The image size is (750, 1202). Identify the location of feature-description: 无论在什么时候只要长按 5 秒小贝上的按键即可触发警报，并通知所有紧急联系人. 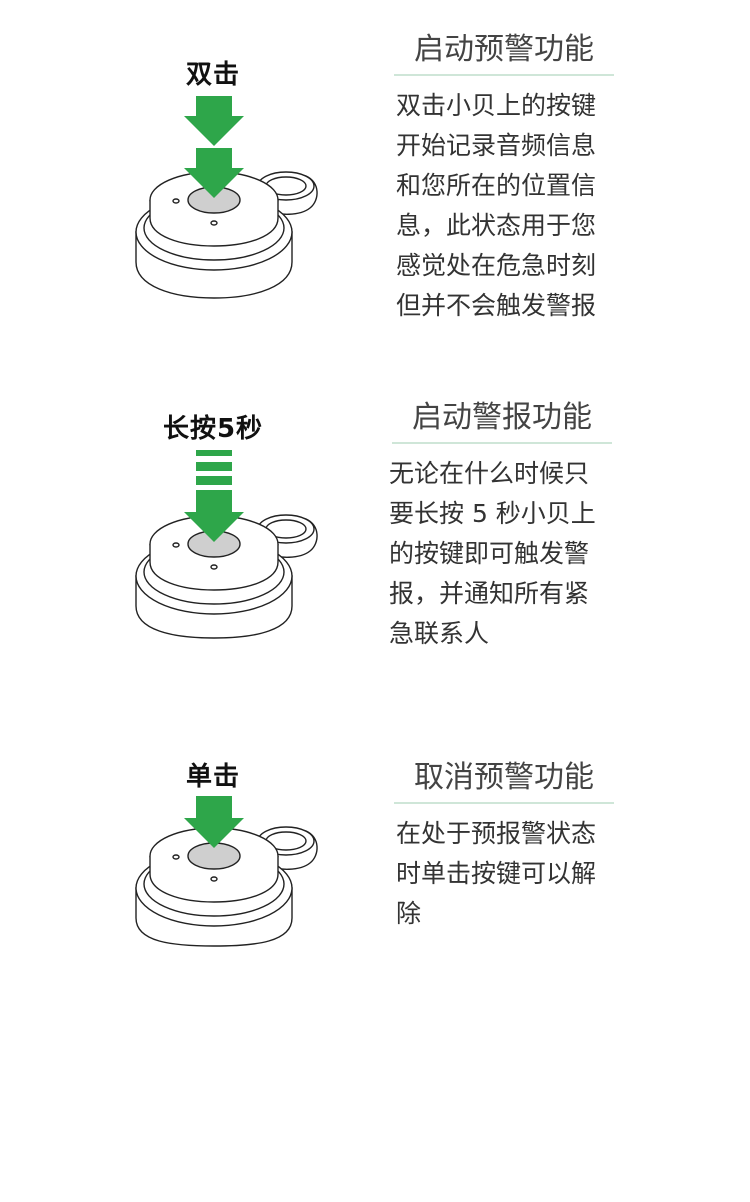
(492, 553).